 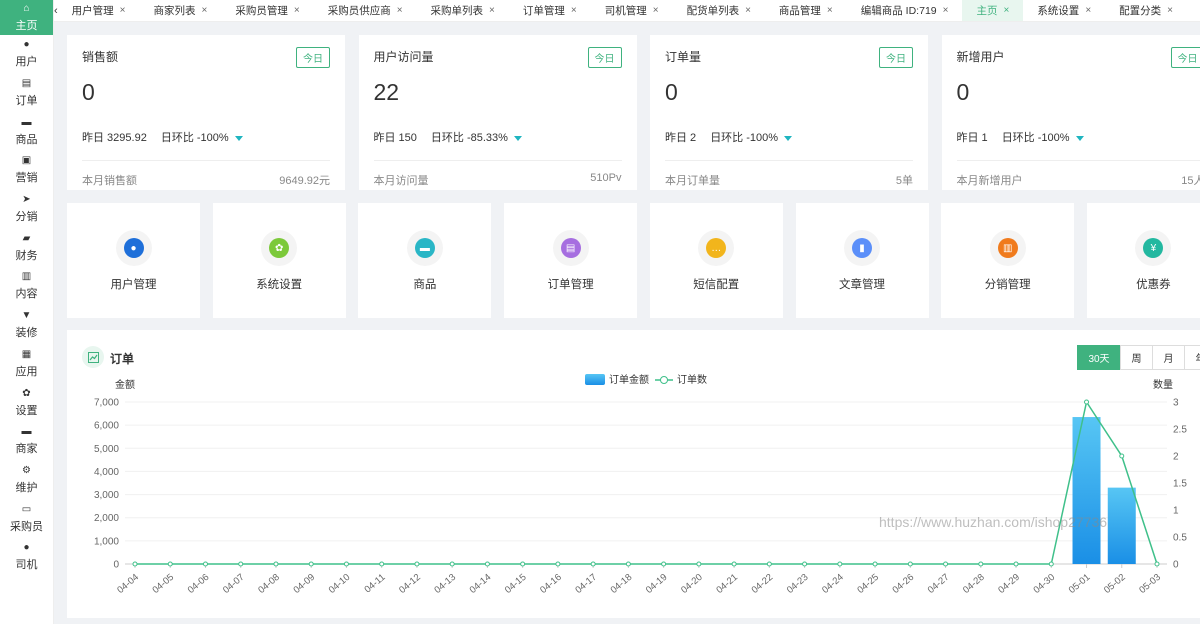 I want to click on stat-month-value: 9649.92元, so click(x=304, y=181).